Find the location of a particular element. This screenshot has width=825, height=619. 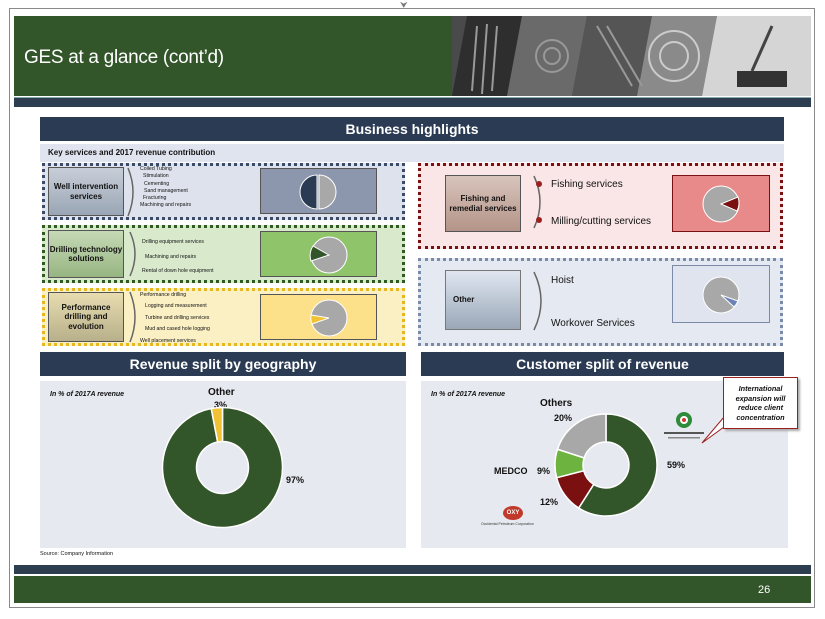

list-item: Turbine and drilling services is located at coordinates (177, 317).